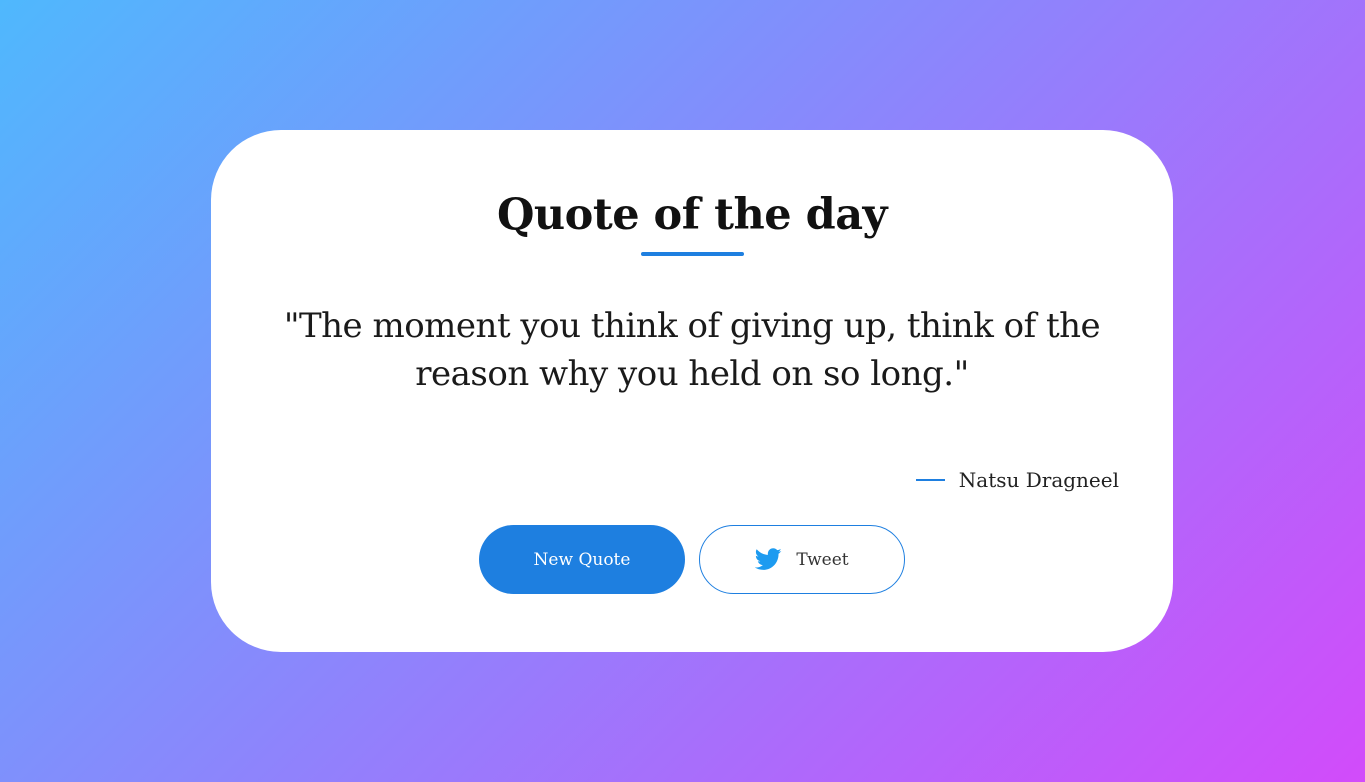 The width and height of the screenshot is (1365, 782). I want to click on new-quote-button: New Quote, so click(582, 559).